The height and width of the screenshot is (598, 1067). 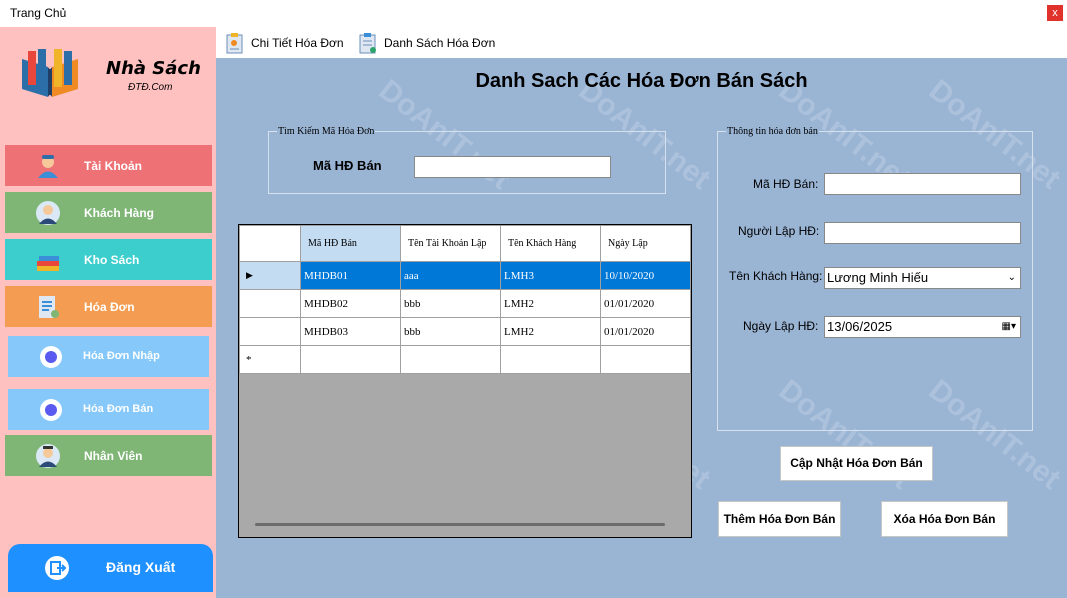 I want to click on logout-label: Đăng Xuất, so click(x=141, y=567).